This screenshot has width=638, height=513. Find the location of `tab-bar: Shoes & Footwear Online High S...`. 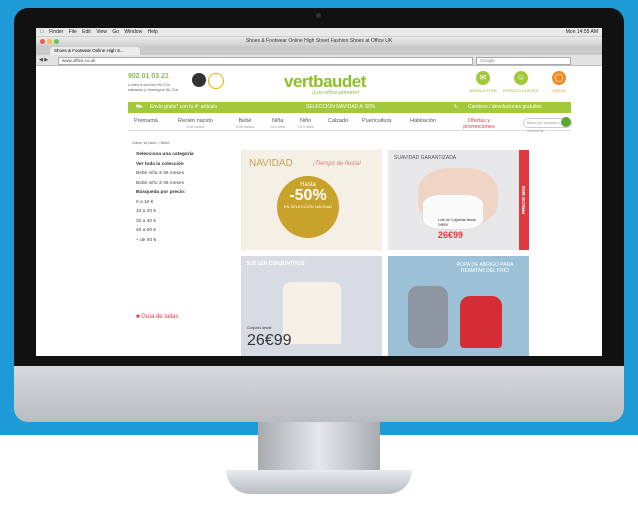

tab-bar: Shoes & Footwear Online High S... is located at coordinates (319, 50).